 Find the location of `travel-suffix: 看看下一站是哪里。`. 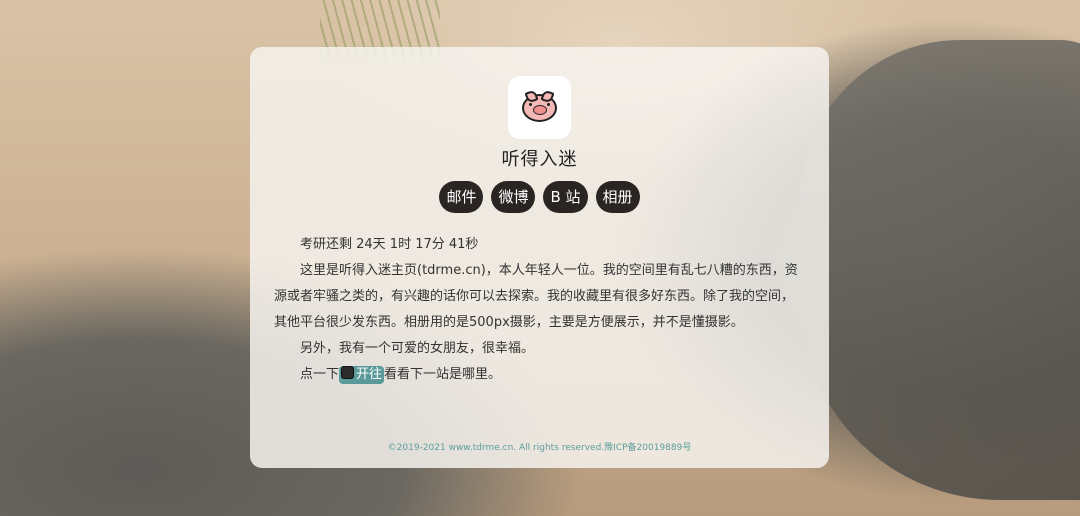

travel-suffix: 看看下一站是哪里。 is located at coordinates (443, 374).